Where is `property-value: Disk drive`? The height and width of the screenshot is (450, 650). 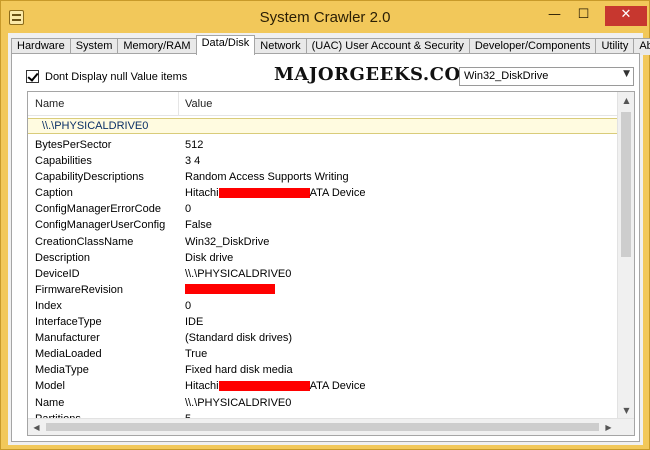
property-value: Disk drive is located at coordinates (209, 257).